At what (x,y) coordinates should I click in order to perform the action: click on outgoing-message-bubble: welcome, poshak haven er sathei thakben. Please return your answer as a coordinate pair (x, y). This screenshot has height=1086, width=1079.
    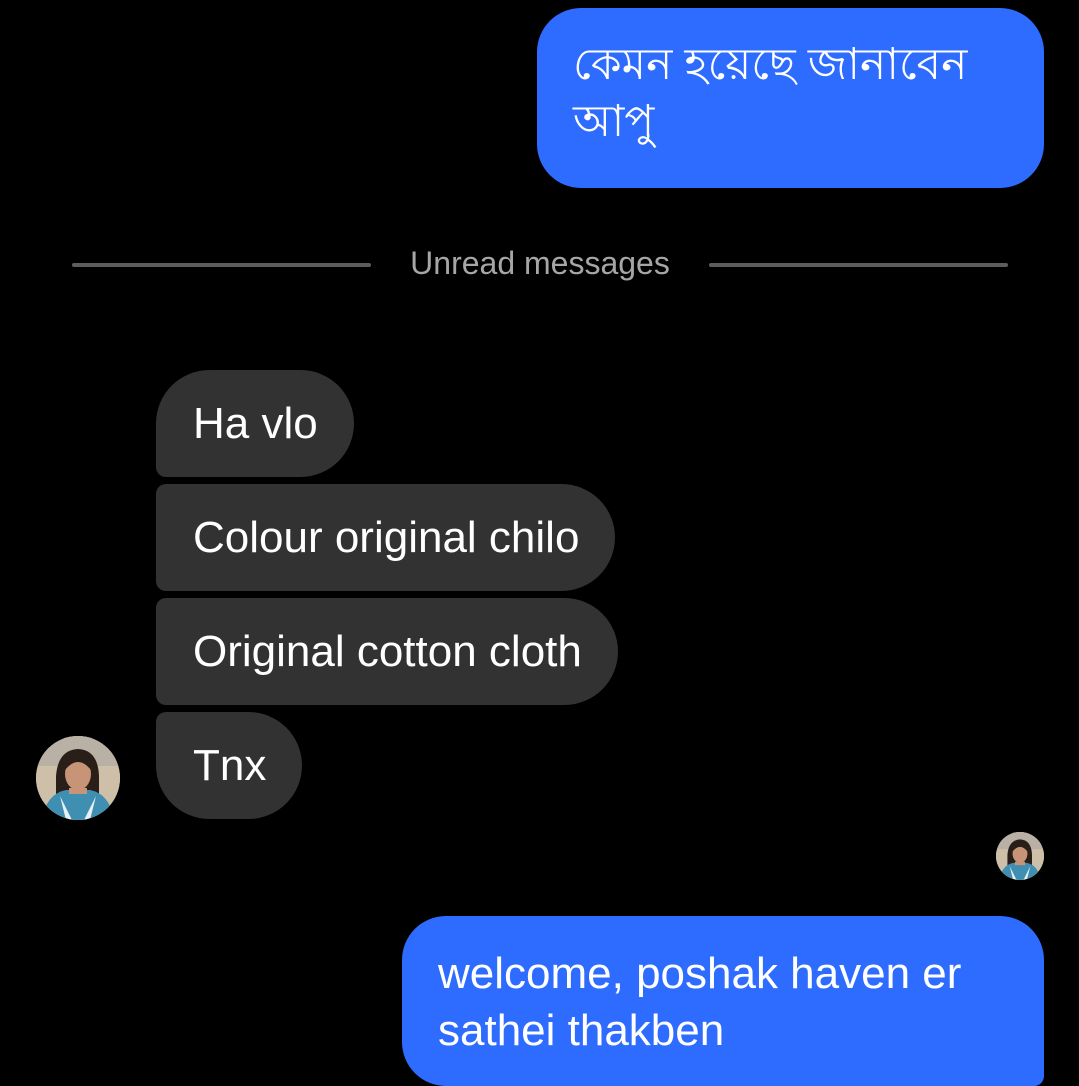
    Looking at the image, I should click on (723, 1001).